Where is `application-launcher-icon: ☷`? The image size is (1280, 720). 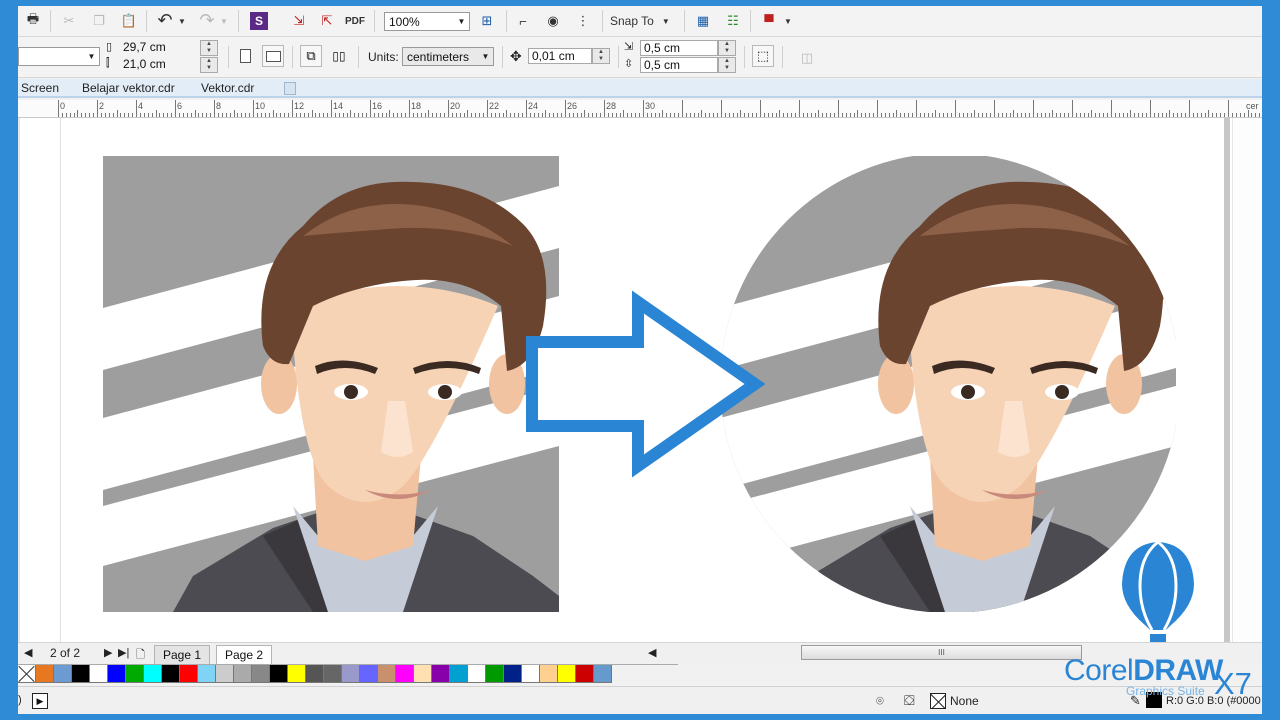 application-launcher-icon: ☷ is located at coordinates (733, 21).